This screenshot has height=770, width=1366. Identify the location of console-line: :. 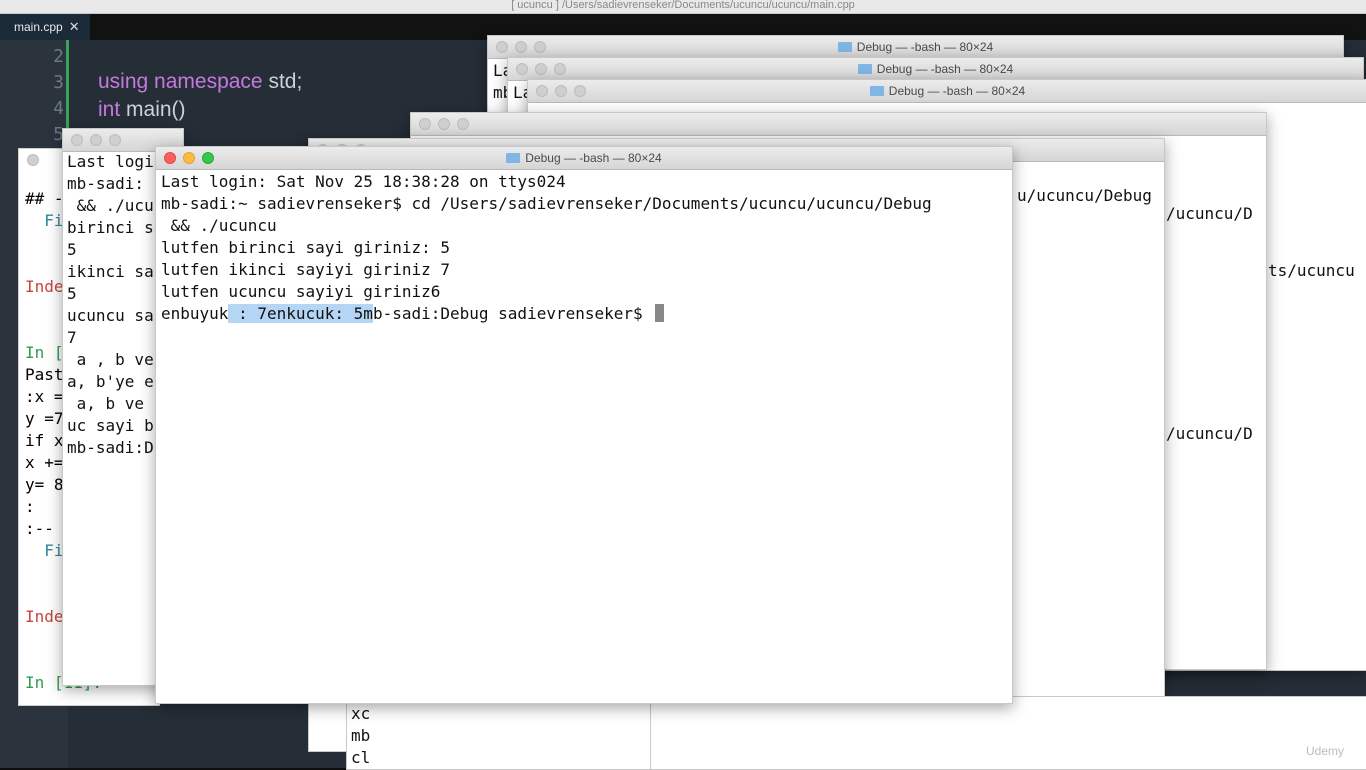
(30, 506).